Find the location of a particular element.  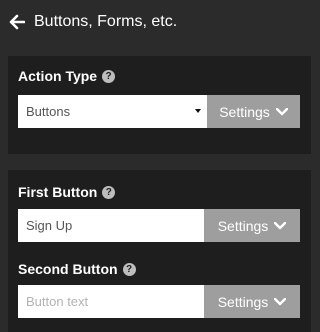

first-button-label: First Button is located at coordinates (58, 192).